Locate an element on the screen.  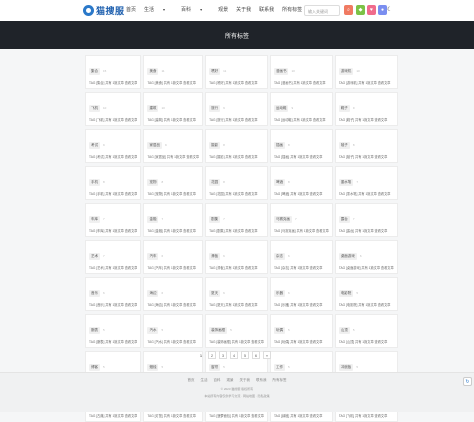
moon-icon: ☾ is located at coordinates (389, 9).